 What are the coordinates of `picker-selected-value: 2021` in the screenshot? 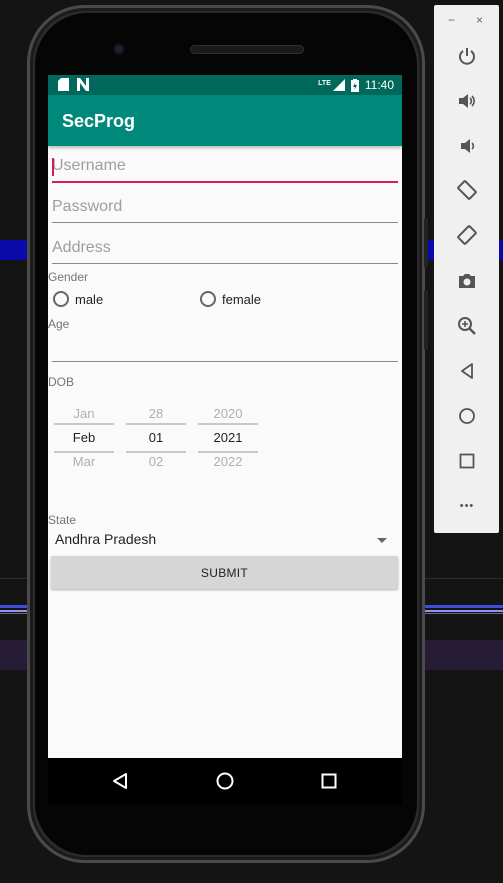 It's located at (228, 438).